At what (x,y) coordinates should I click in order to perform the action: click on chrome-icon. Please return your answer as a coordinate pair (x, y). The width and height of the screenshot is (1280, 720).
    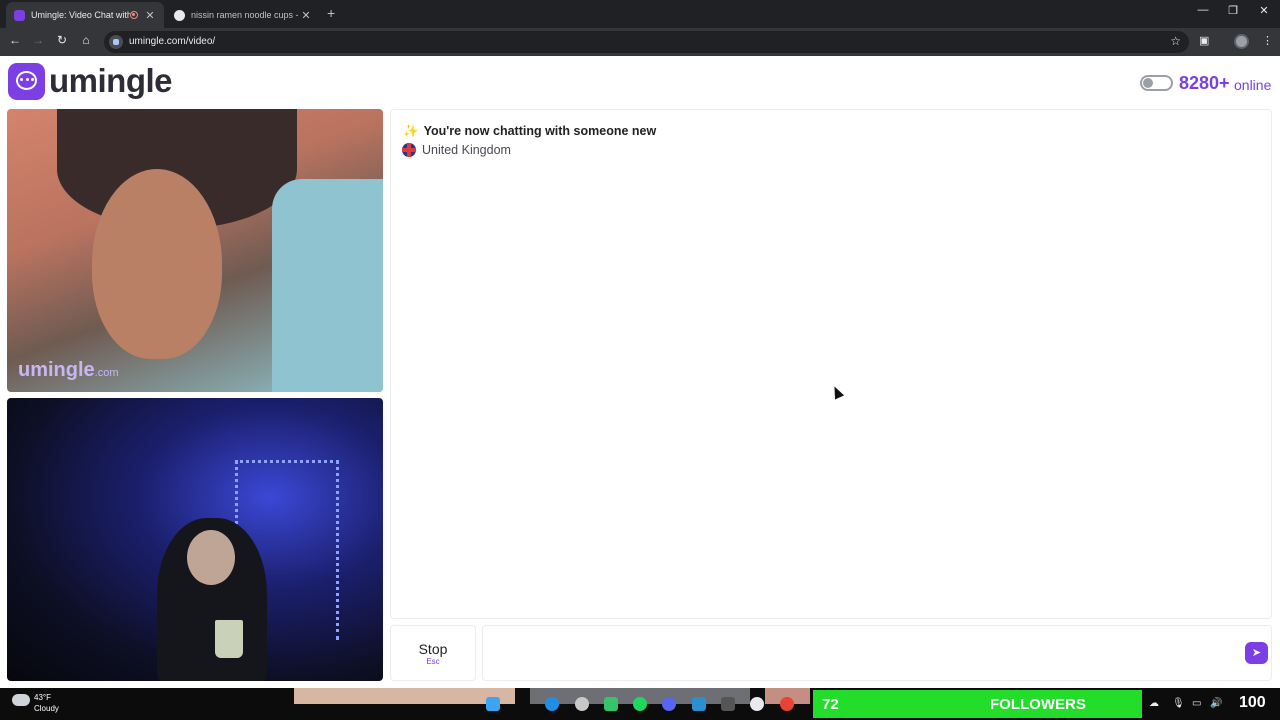
    Looking at the image, I should click on (787, 704).